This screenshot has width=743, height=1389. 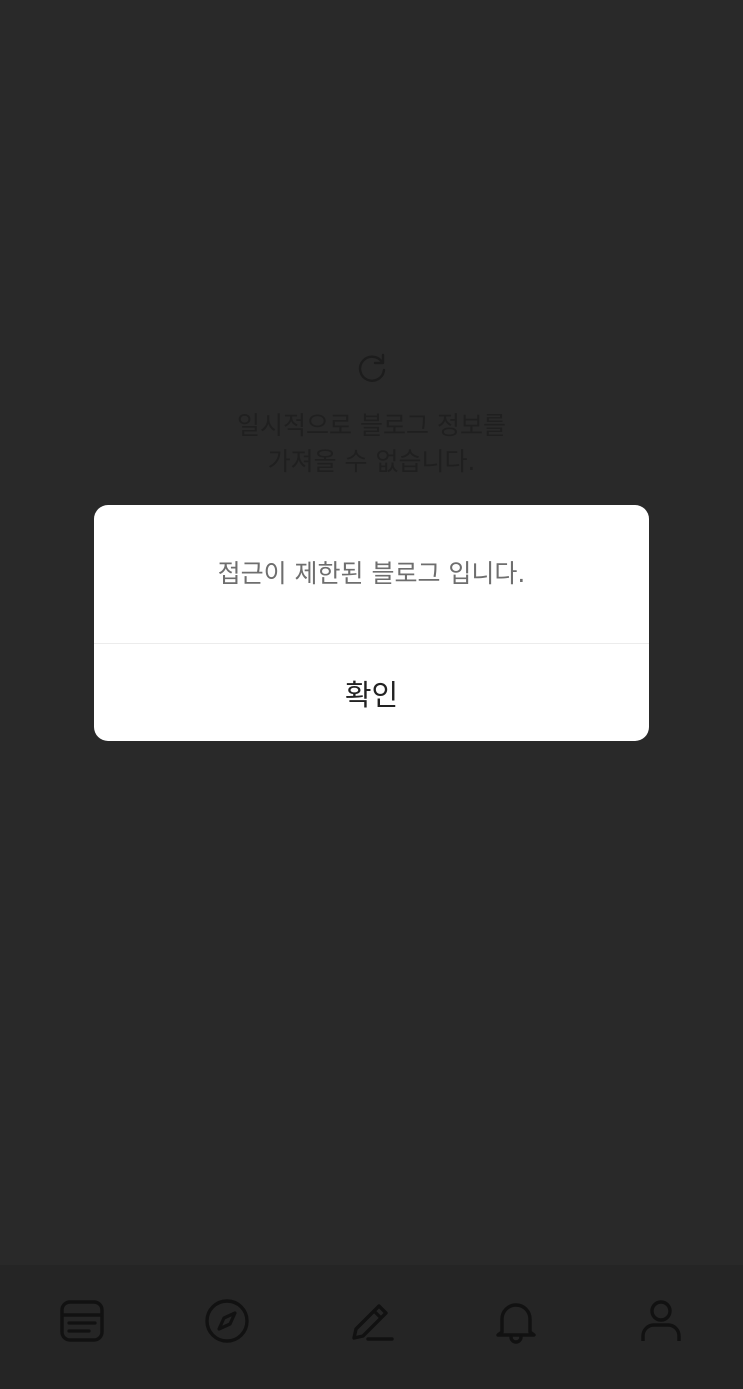 What do you see at coordinates (371, 443) in the screenshot?
I see `error-message: 일시적으로 블로그 정보를 가져올 수 없습니다.` at bounding box center [371, 443].